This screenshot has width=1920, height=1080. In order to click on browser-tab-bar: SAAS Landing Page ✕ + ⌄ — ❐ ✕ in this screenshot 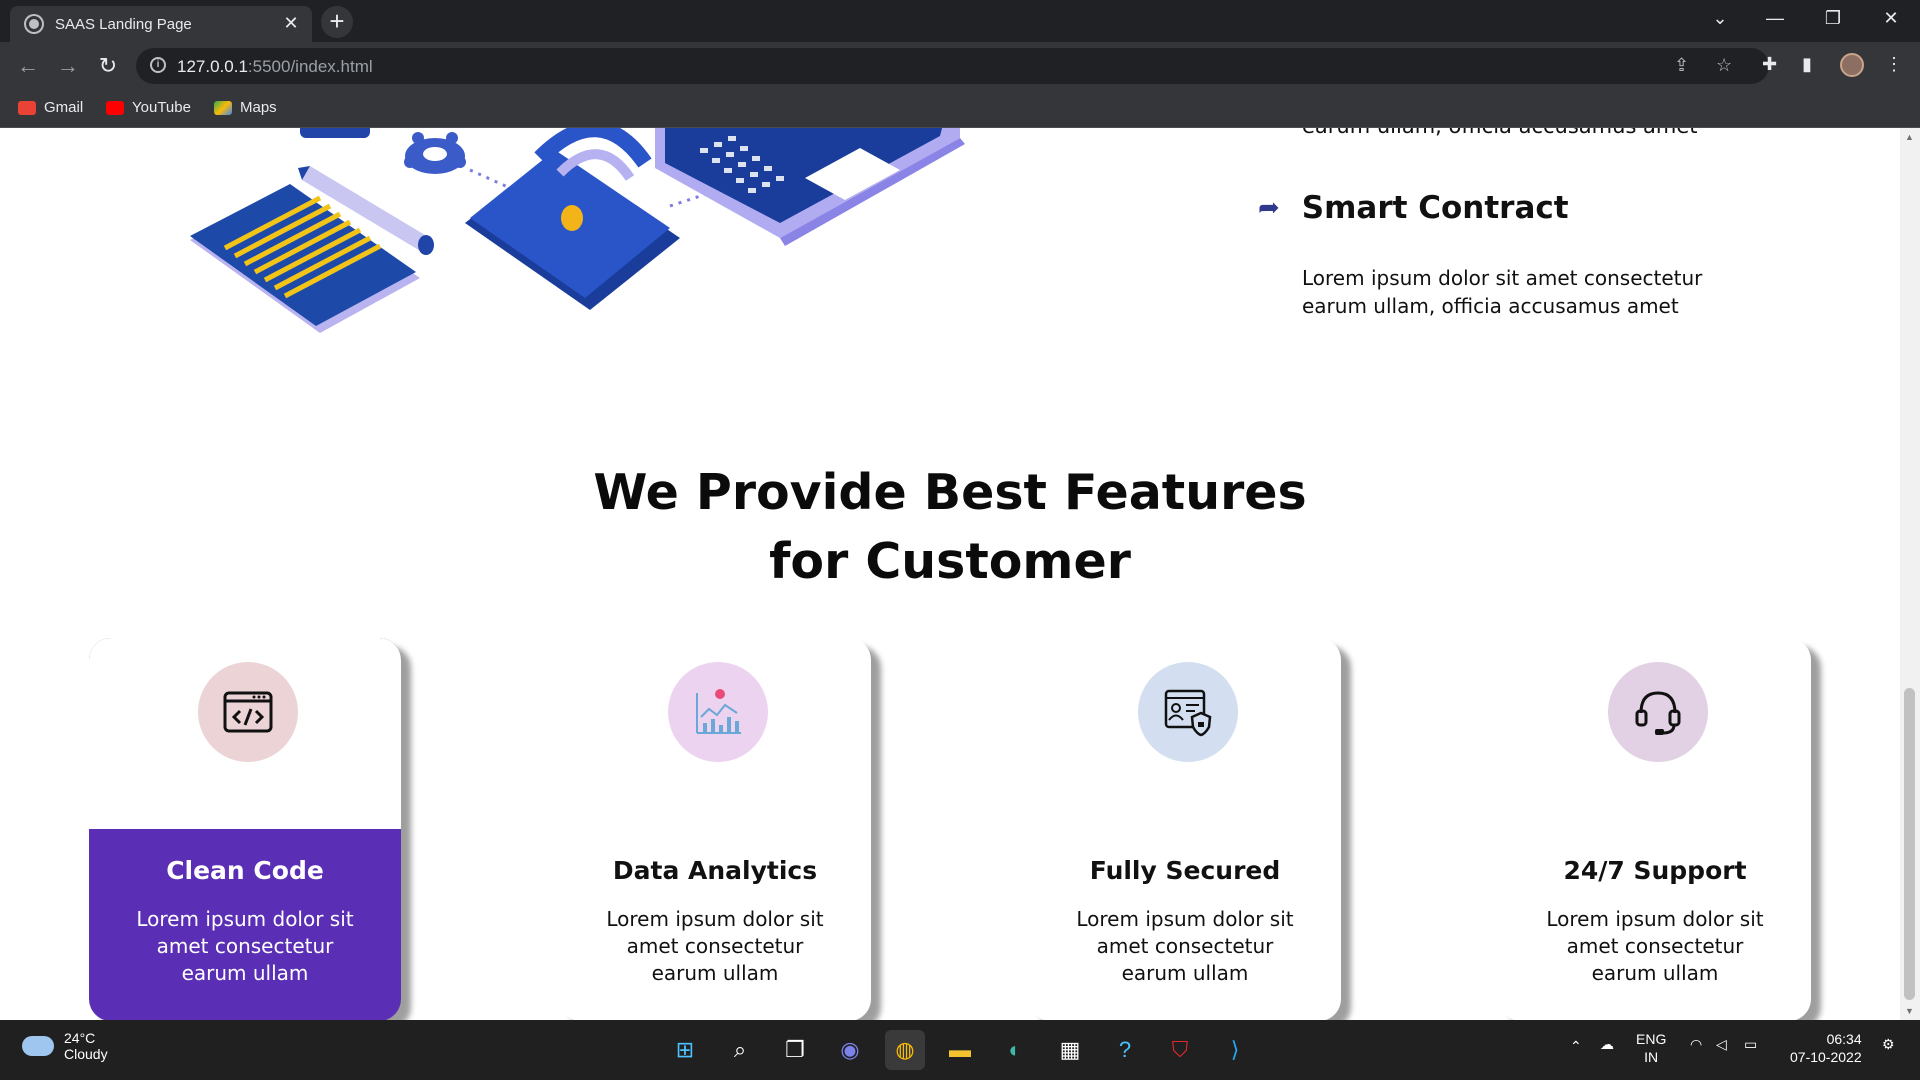, I will do `click(960, 21)`.